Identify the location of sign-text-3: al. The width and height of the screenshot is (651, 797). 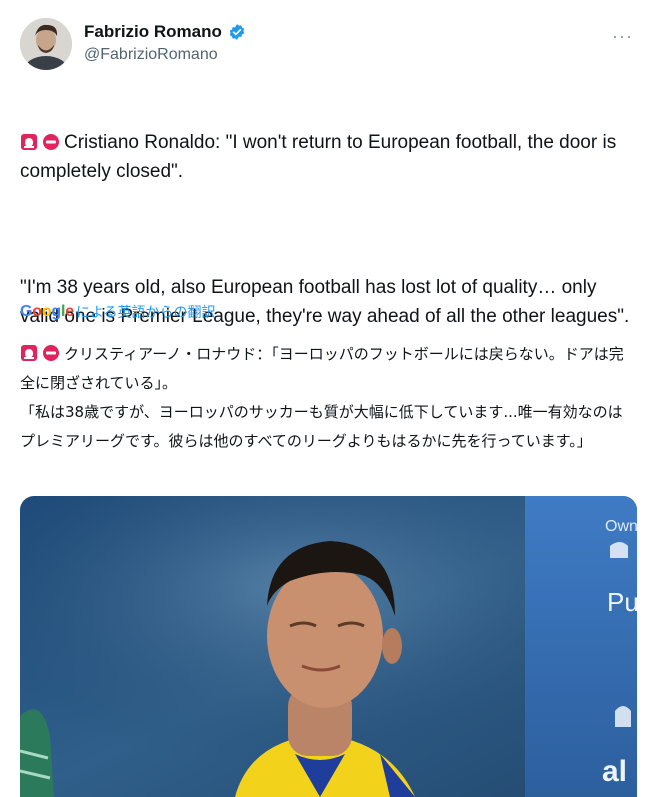
(614, 771).